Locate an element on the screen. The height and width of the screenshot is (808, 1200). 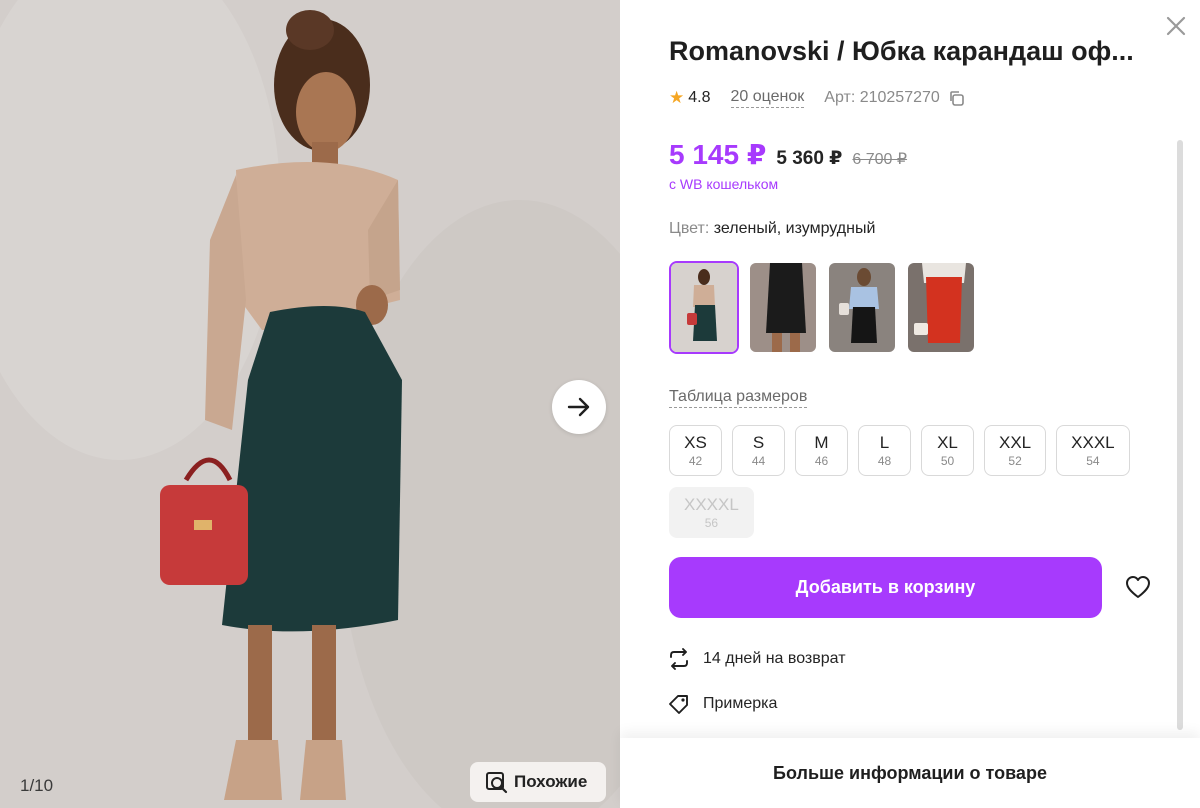
product-meta: ★ 4.8 20 оценок Арт: 210257270 is located at coordinates (817, 98).